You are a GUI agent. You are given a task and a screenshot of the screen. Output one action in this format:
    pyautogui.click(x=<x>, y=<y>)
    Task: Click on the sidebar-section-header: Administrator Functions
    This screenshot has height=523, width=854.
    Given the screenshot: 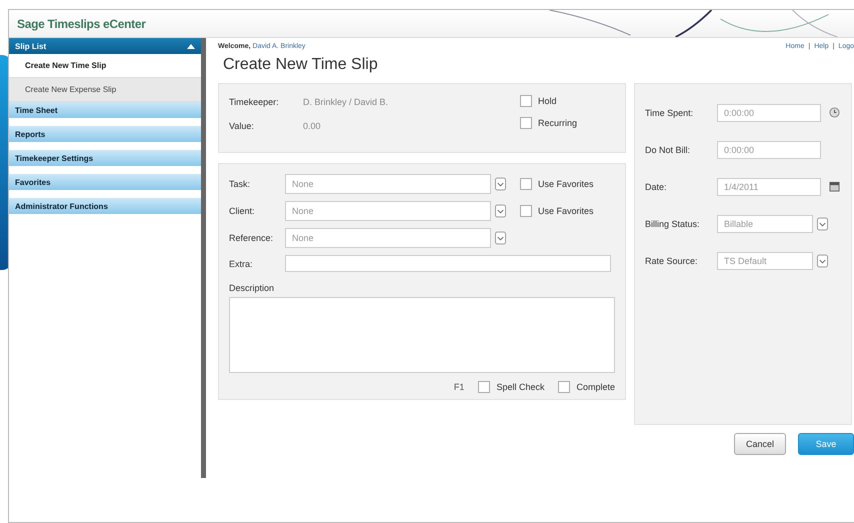 What is the action you would take?
    pyautogui.click(x=105, y=206)
    